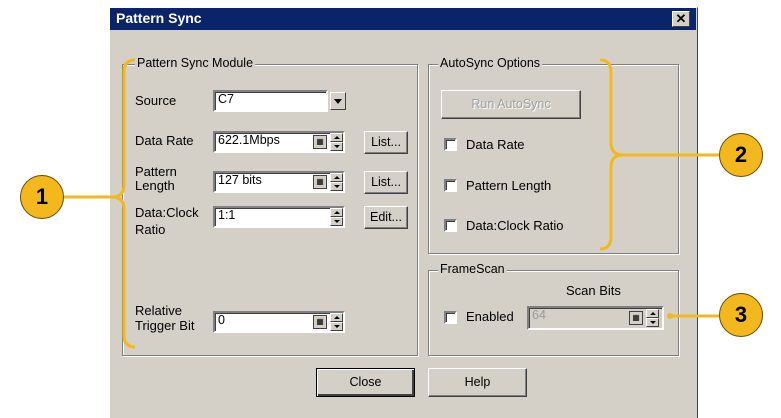  Describe the element at coordinates (611, 154) in the screenshot. I see `callout-2-bracket` at that location.